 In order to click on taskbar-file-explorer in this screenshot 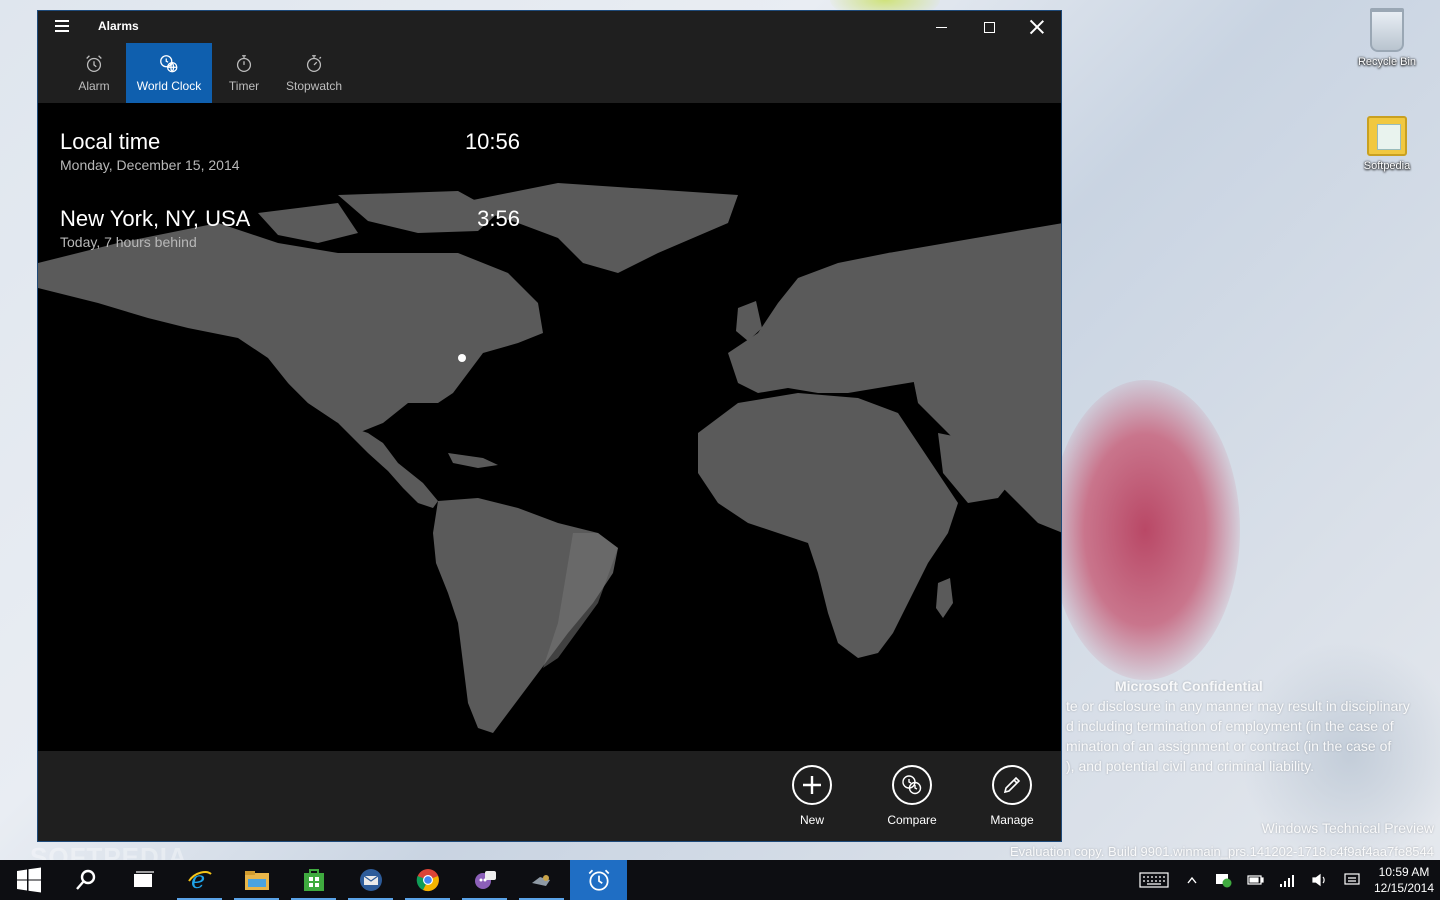, I will do `click(256, 880)`.